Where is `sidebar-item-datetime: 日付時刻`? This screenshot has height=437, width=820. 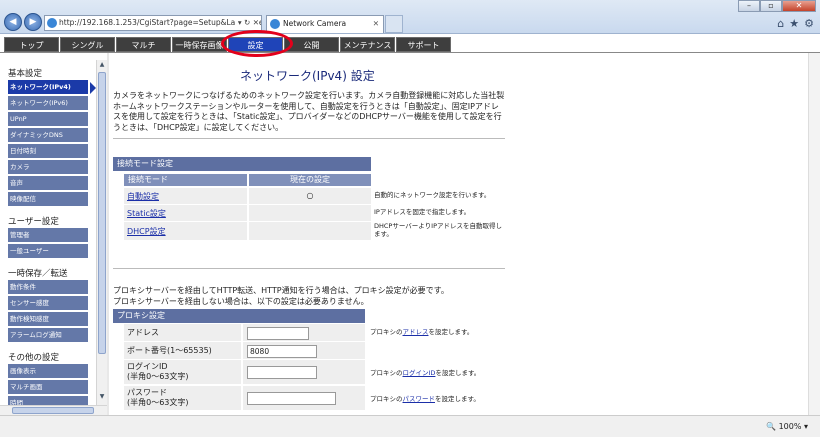
sidebar-item-datetime: 日付時刻 is located at coordinates (48, 151).